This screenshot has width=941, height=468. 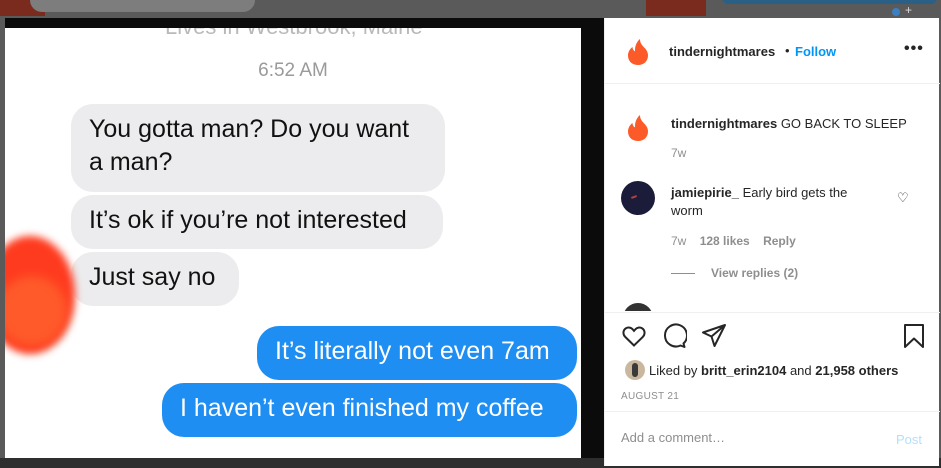 What do you see at coordinates (369, 410) in the screenshot?
I see `sent-message-bubble: I haven’t even finished my coffee` at bounding box center [369, 410].